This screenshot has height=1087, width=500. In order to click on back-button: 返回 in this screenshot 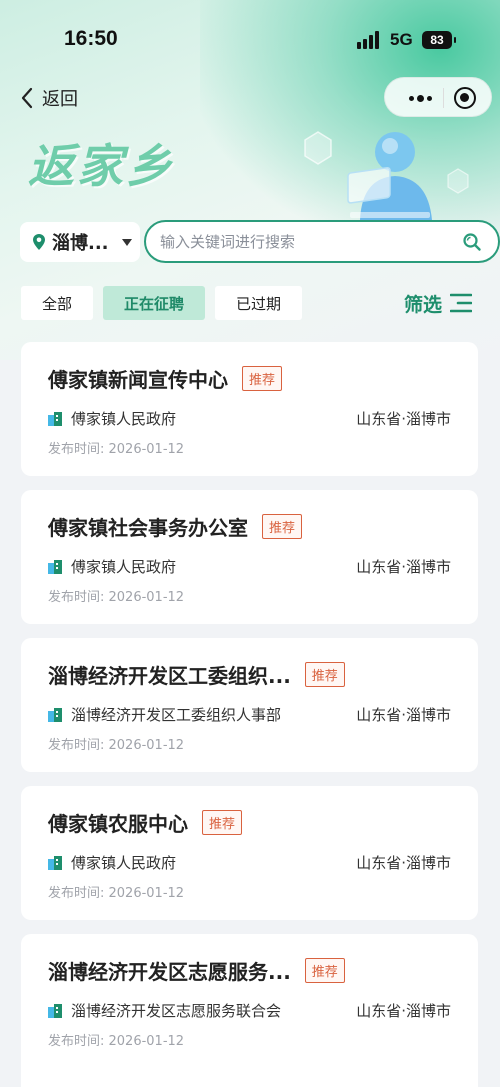, I will do `click(49, 98)`.